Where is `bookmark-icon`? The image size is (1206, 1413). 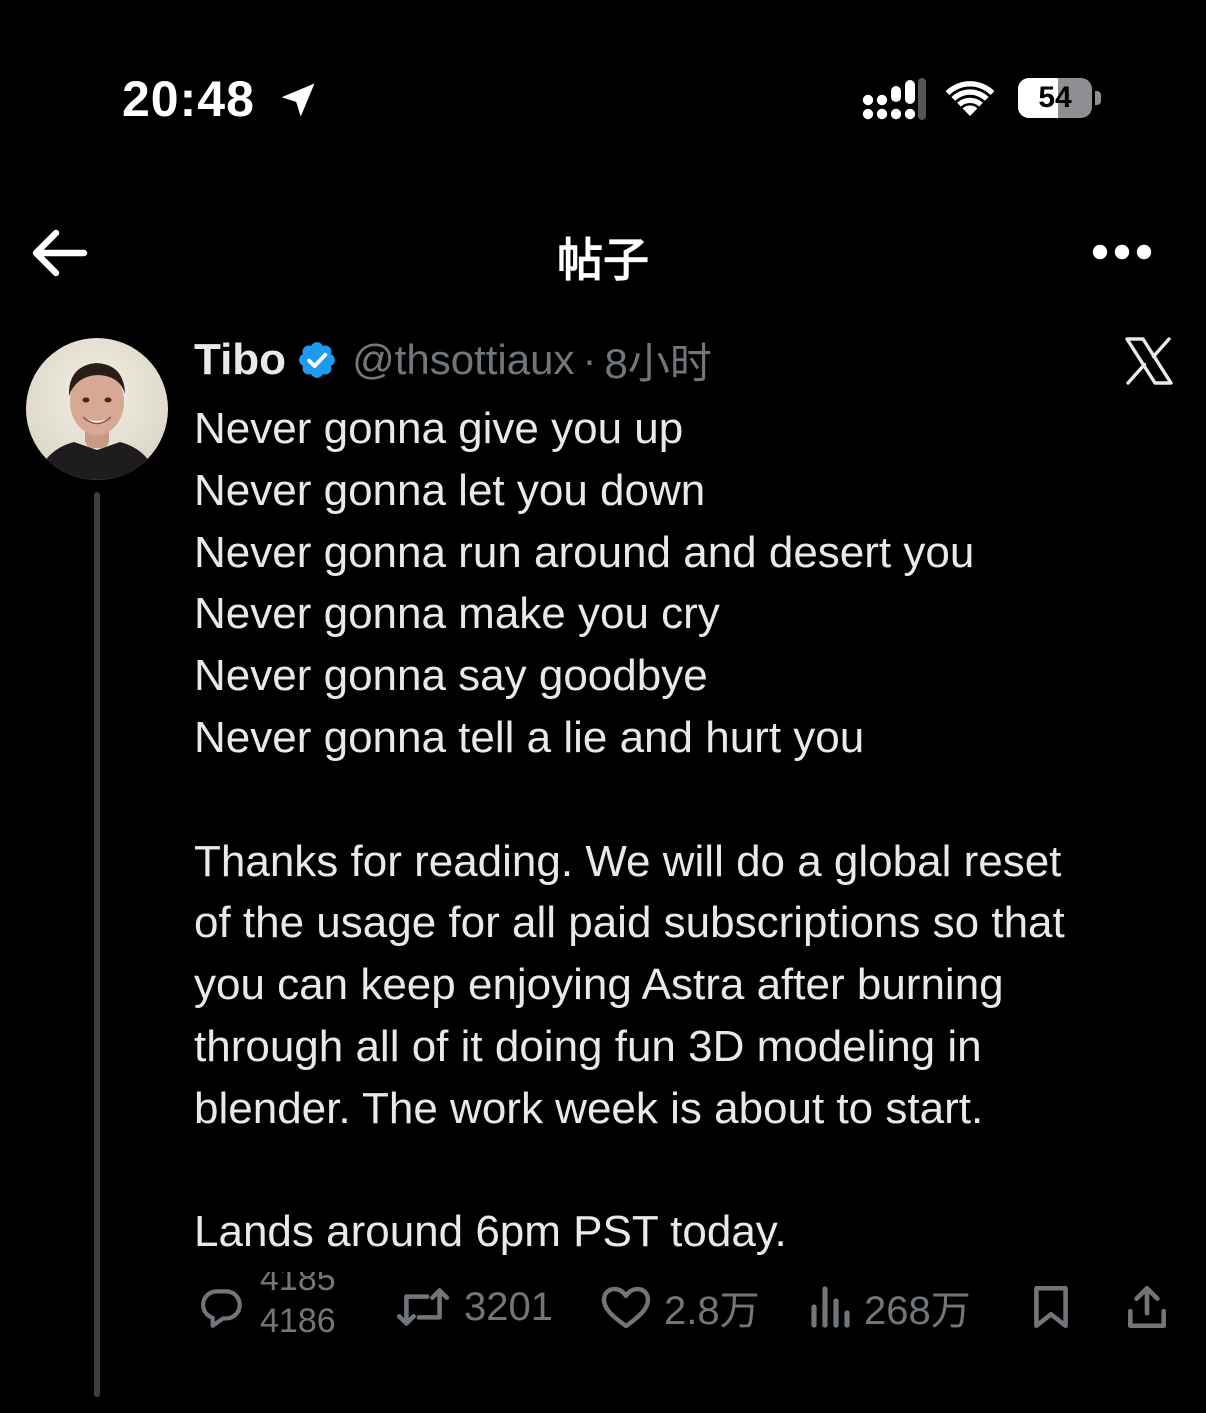 bookmark-icon is located at coordinates (1051, 1307).